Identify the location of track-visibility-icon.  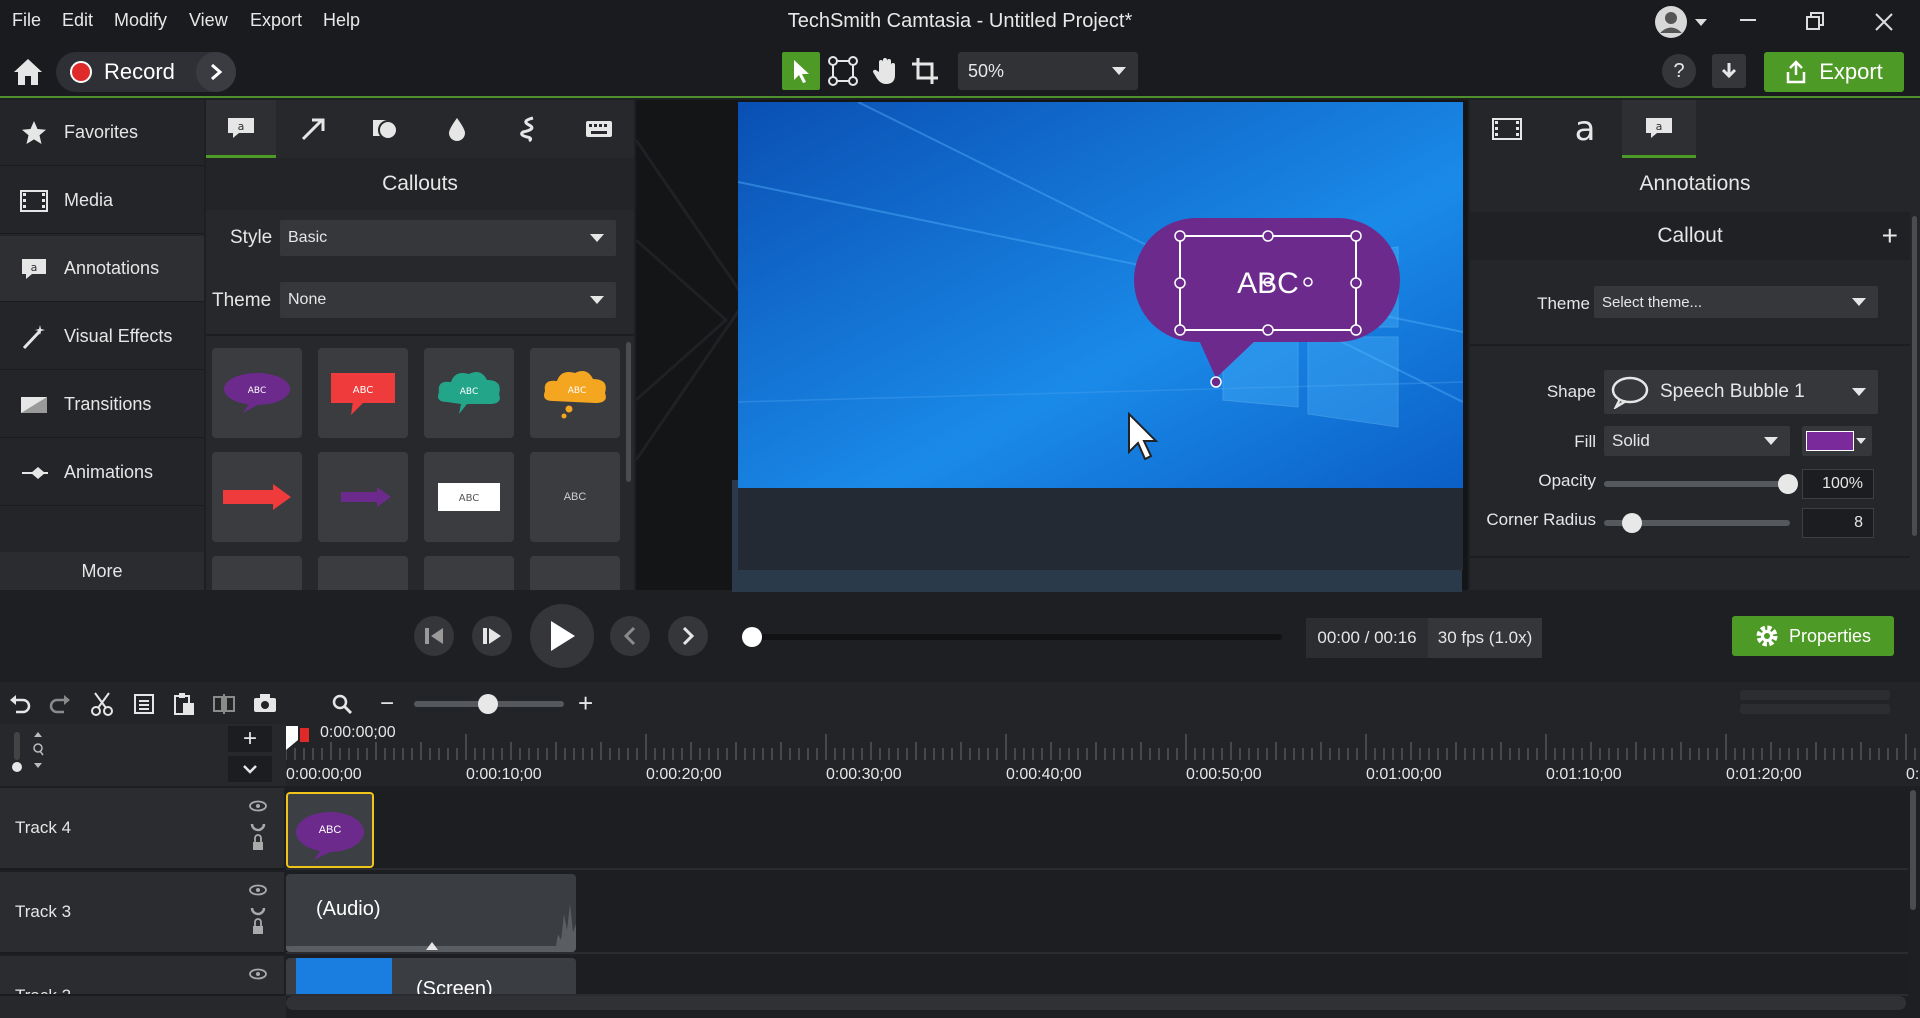
(258, 976).